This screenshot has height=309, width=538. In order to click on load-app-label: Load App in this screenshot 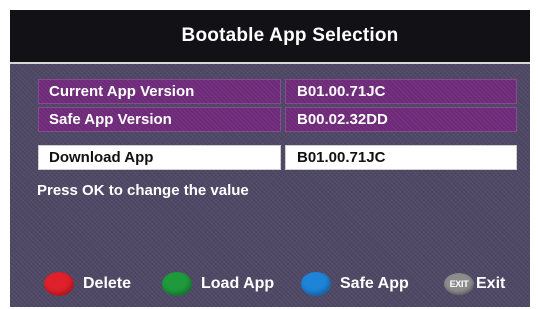, I will do `click(238, 283)`.